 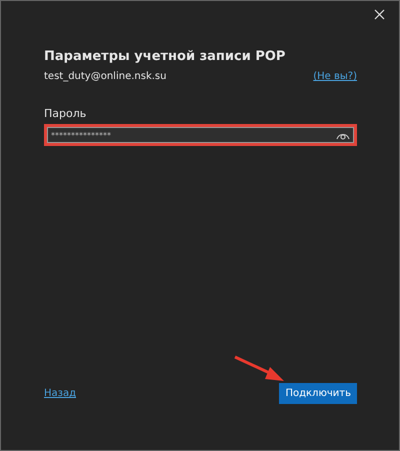 I want to click on back-link: Назад, so click(x=60, y=393).